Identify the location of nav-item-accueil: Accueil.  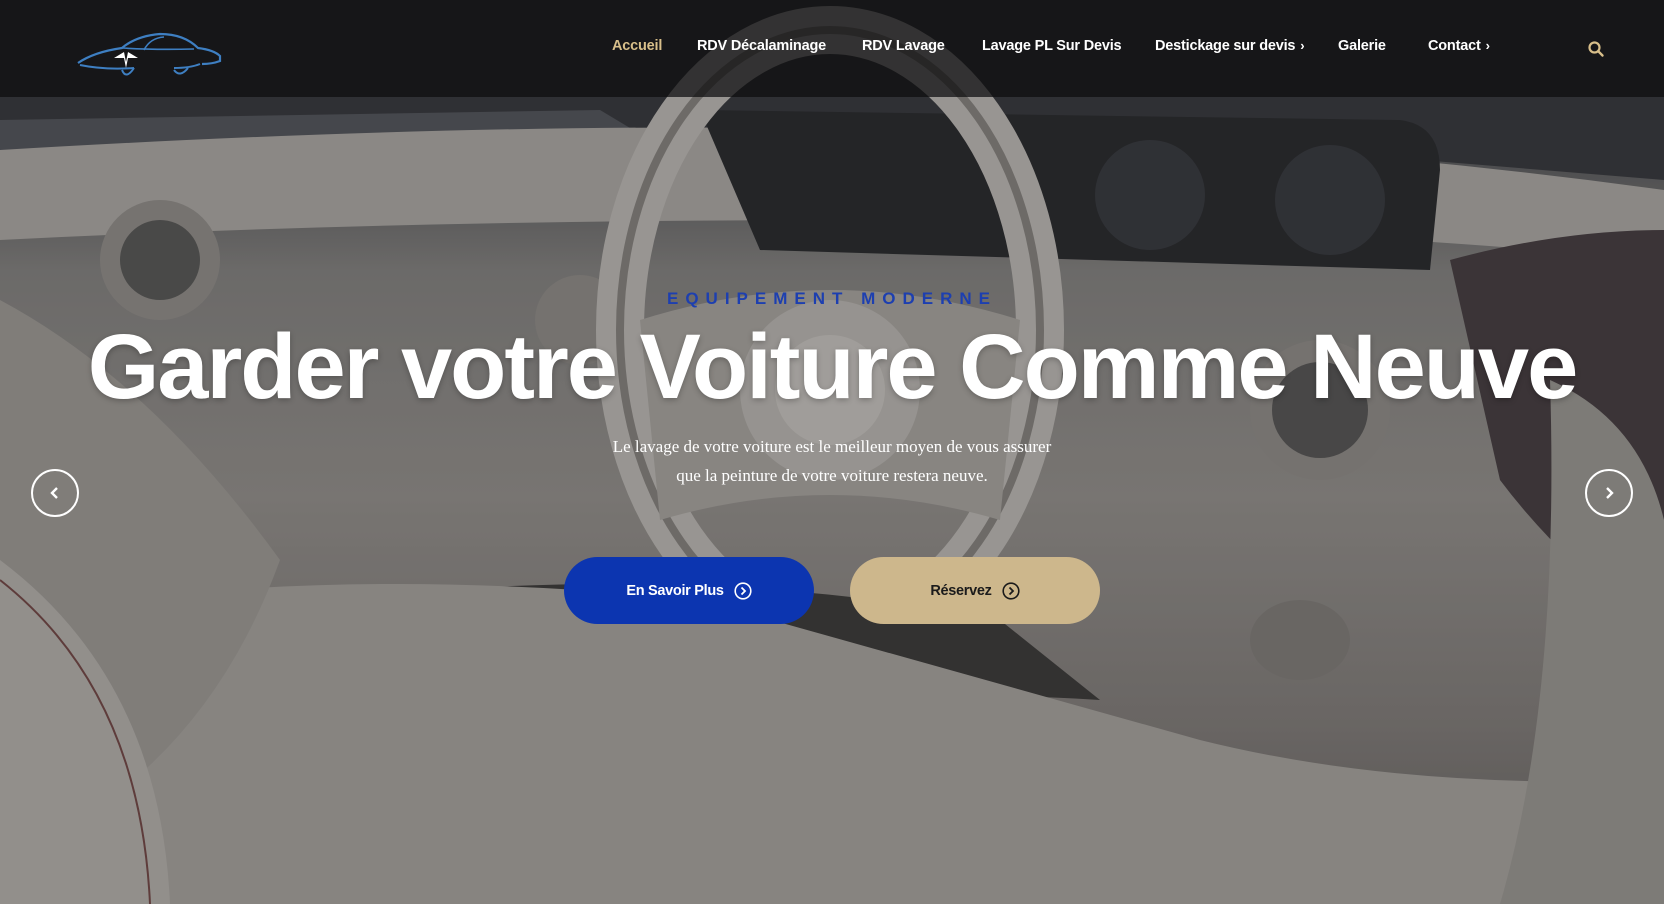
(637, 46).